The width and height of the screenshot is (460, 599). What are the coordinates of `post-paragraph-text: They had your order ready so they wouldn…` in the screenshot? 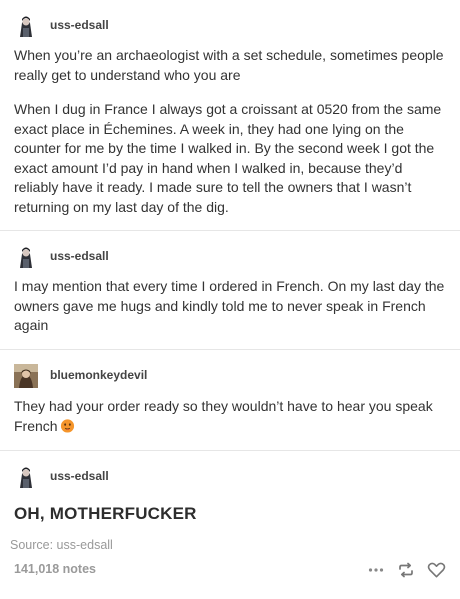 It's located at (223, 416).